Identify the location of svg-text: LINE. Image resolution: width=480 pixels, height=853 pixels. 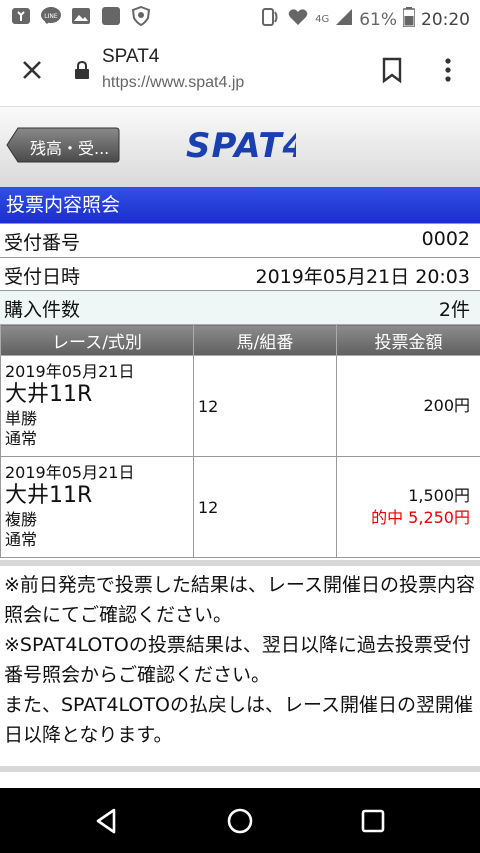
(51, 16).